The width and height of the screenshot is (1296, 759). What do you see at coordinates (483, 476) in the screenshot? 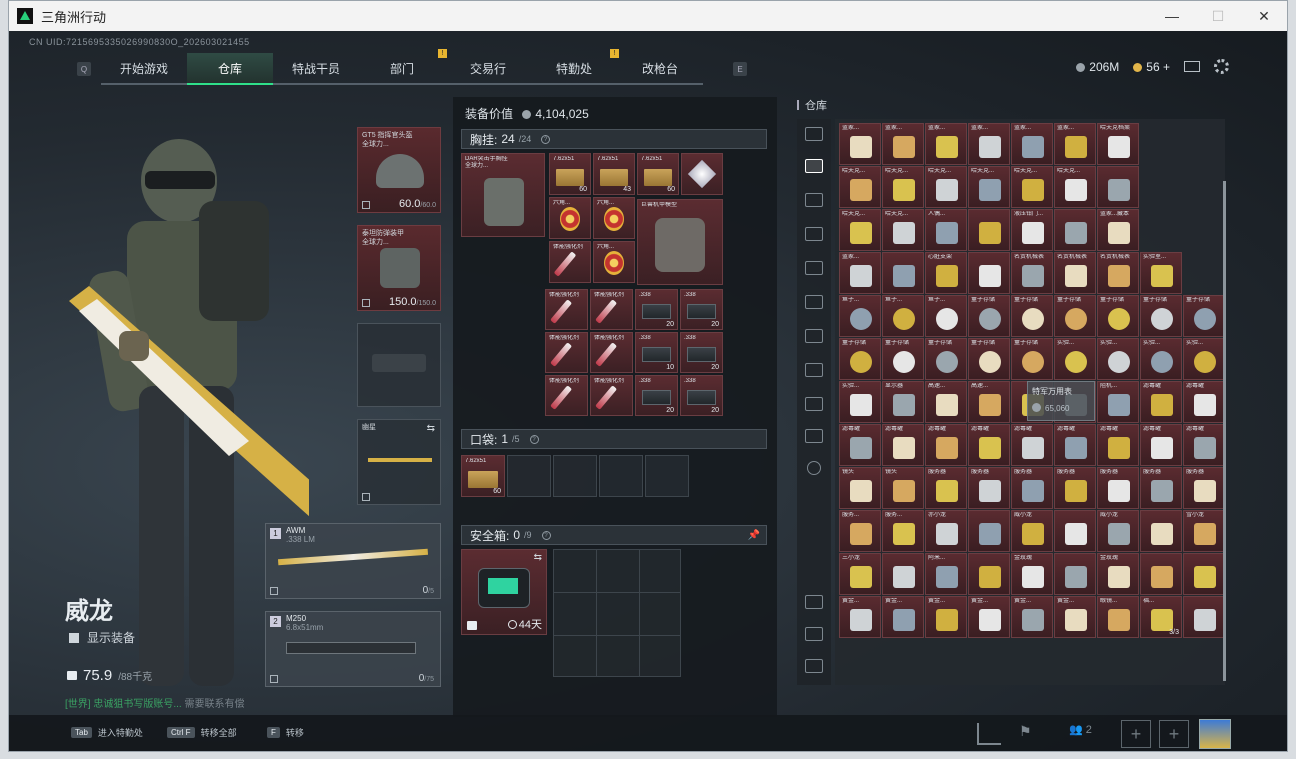
I see `inventory-item: 7.62x51 60` at bounding box center [483, 476].